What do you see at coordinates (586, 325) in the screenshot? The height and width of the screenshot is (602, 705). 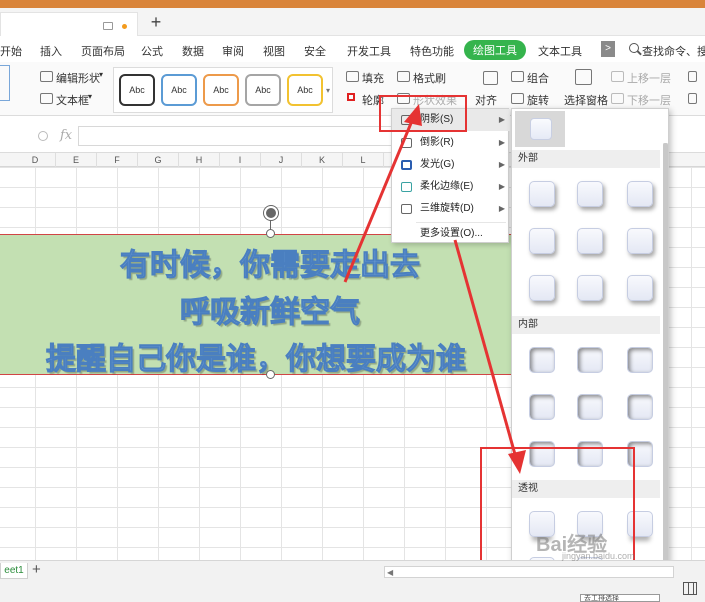 I see `section-inner: 内部` at bounding box center [586, 325].